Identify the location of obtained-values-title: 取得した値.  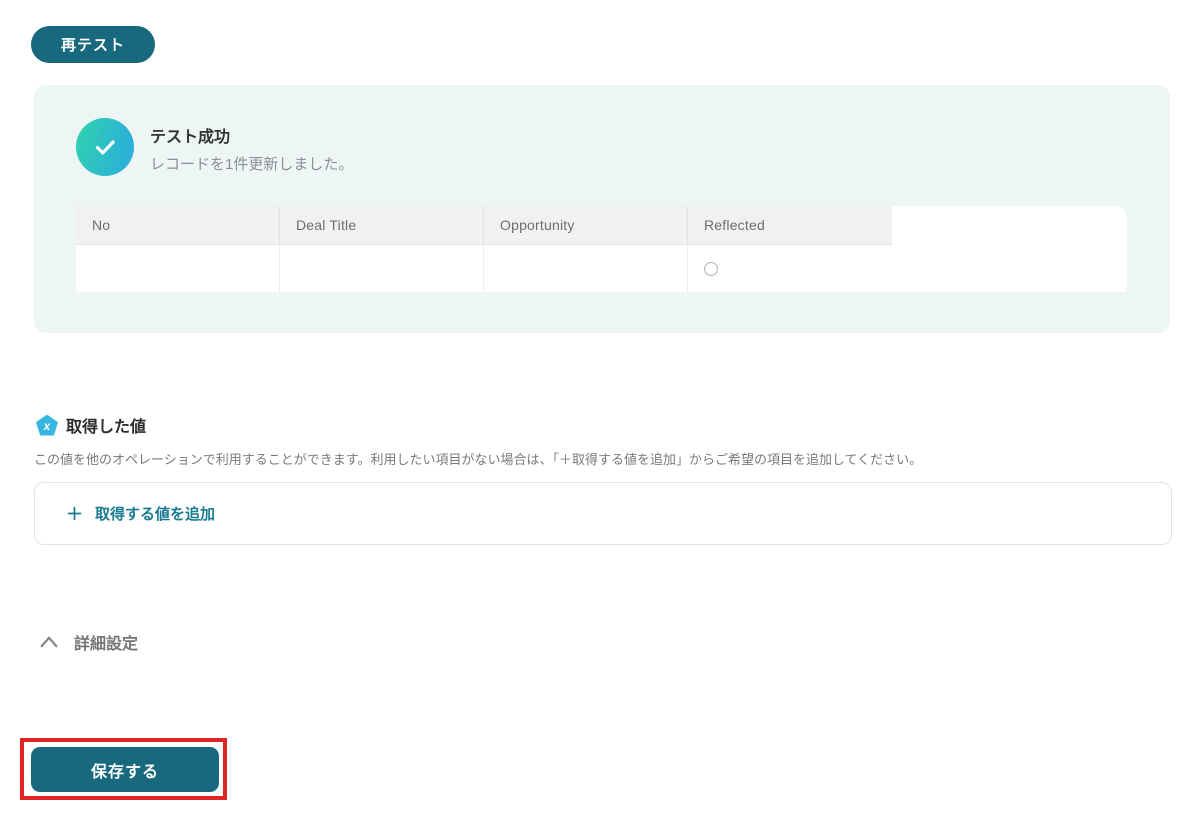
(106, 427).